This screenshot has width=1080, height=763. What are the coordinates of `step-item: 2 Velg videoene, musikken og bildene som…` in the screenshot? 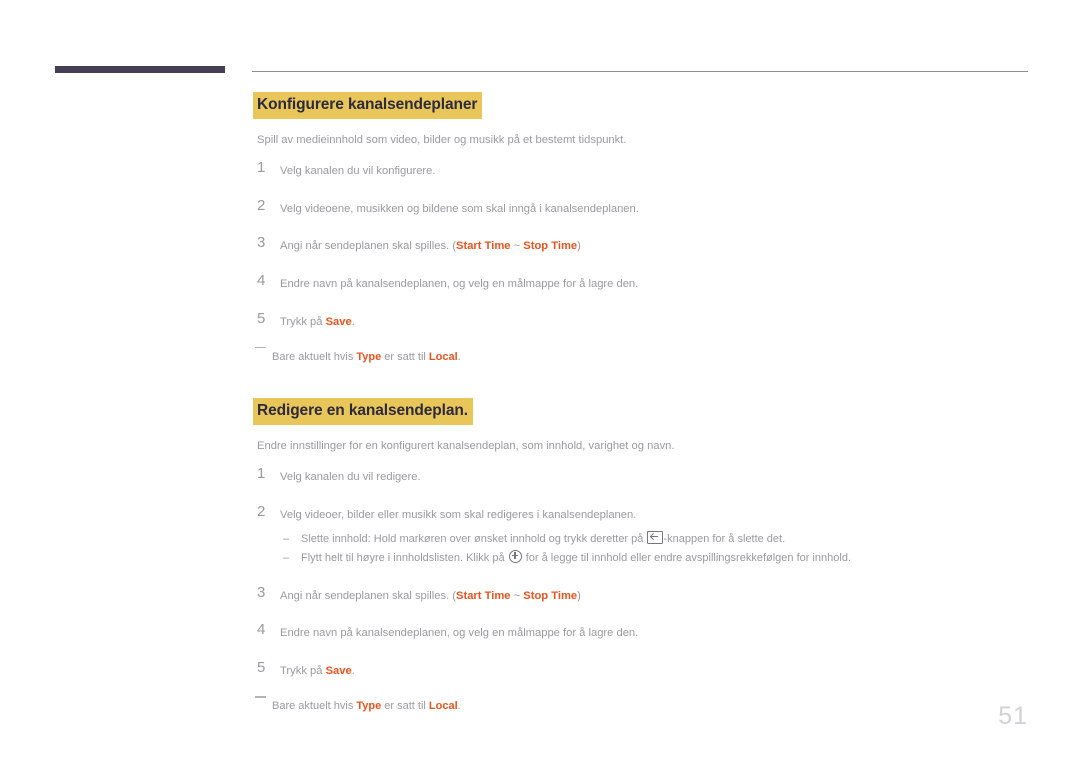 It's located at (643, 207).